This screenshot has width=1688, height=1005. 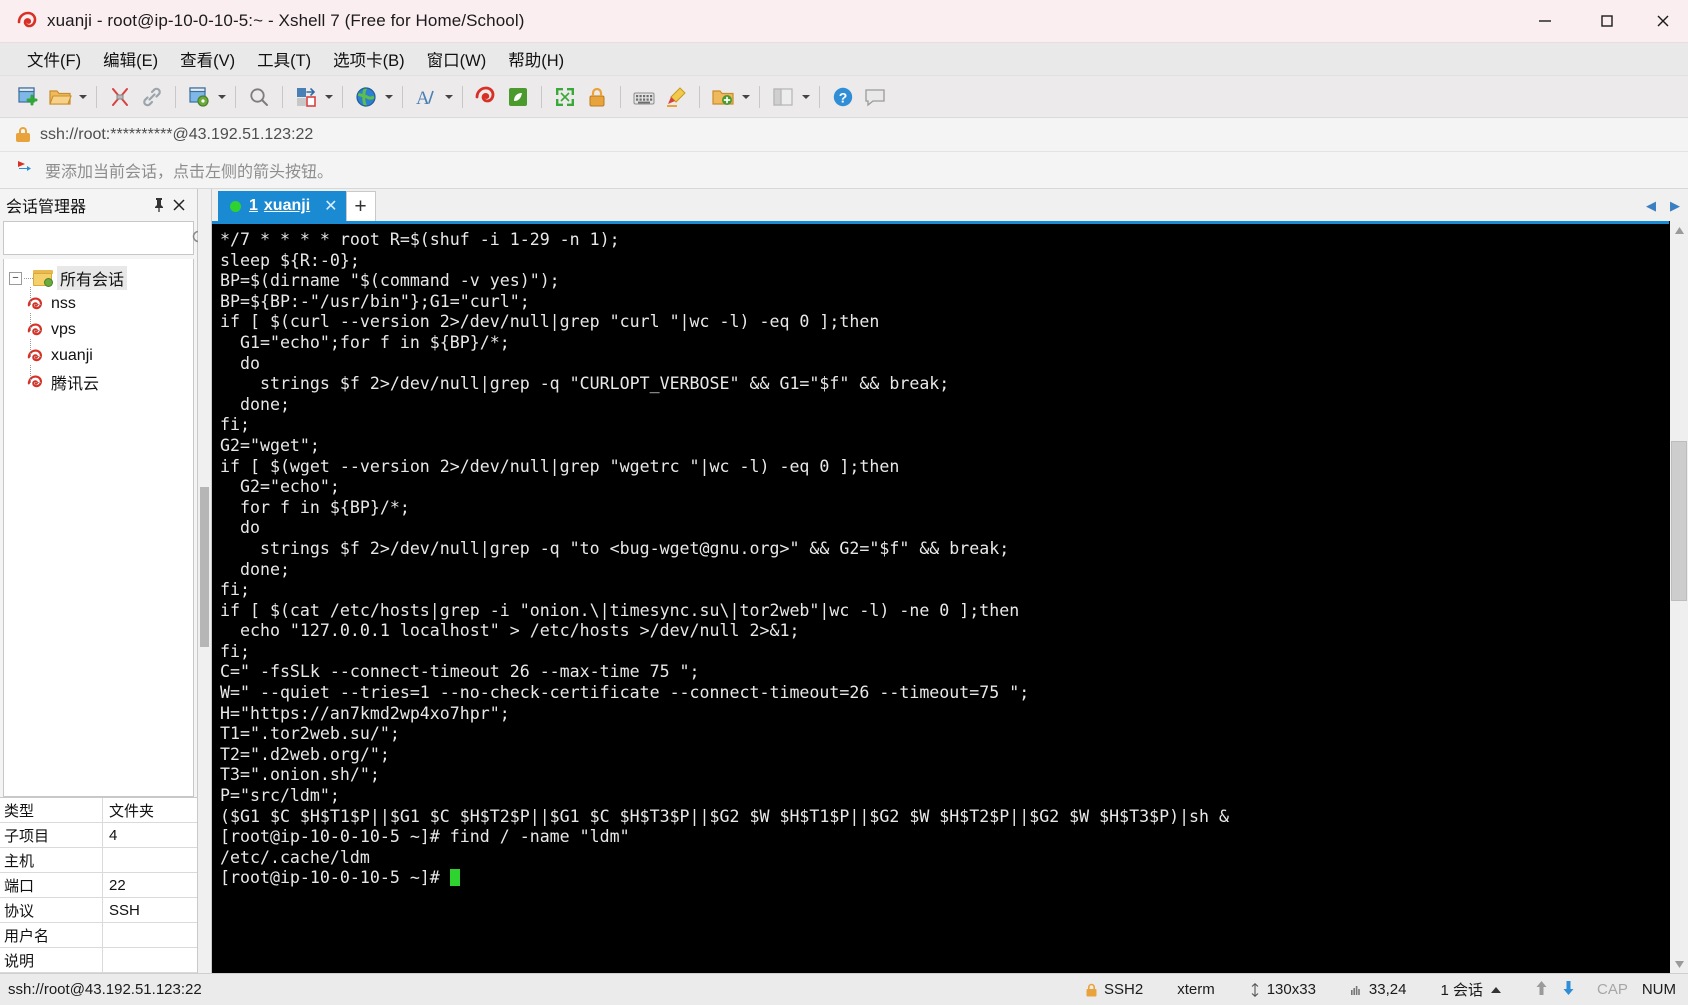 What do you see at coordinates (745, 97) in the screenshot?
I see `add-folder-dropdown-arrow` at bounding box center [745, 97].